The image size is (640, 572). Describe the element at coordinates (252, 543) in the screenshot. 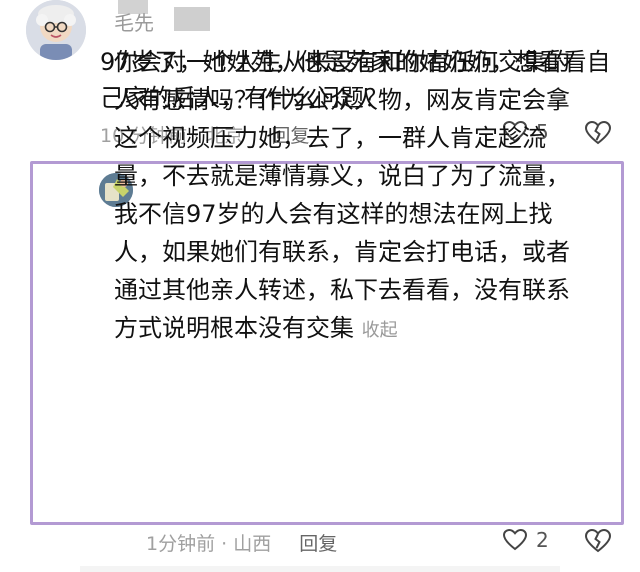

I see `reply-location: 山西` at that location.